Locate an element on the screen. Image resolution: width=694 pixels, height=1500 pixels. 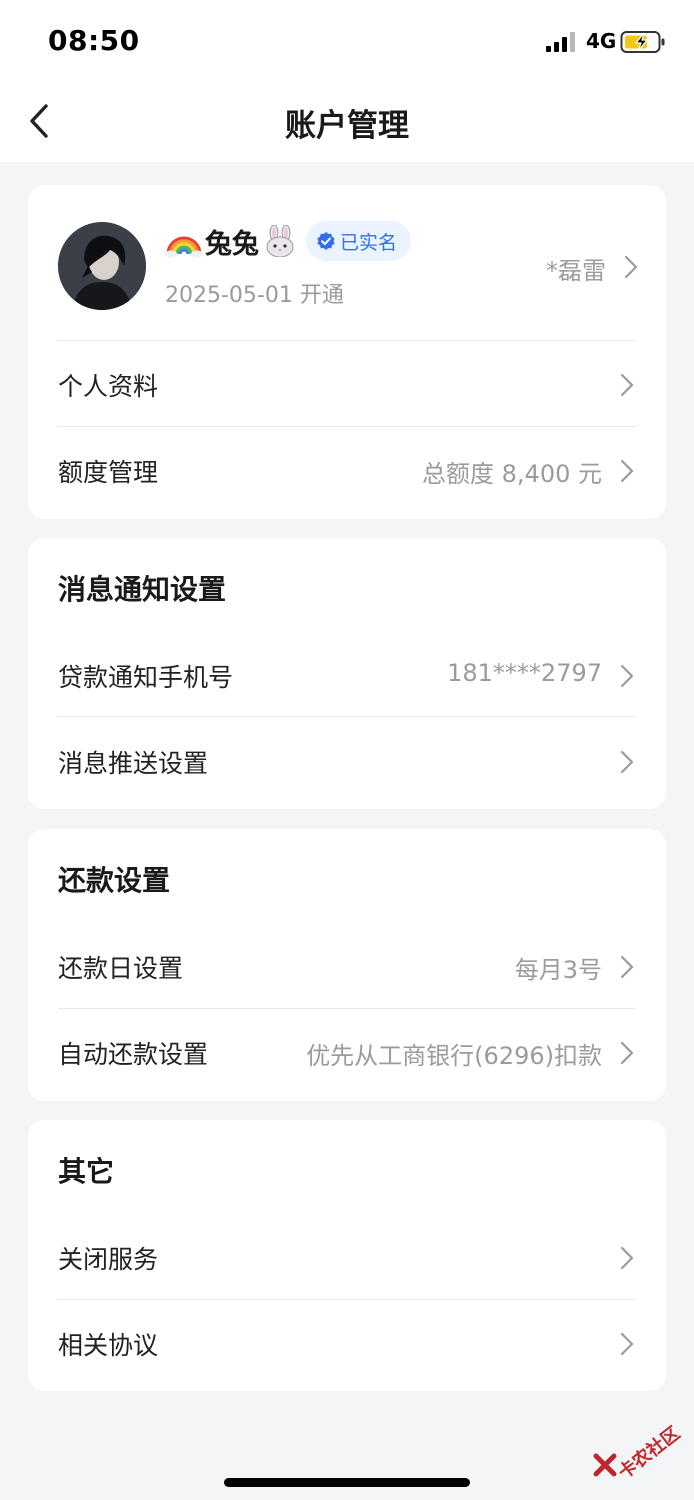
section-title: 消息通知设置 is located at coordinates (142, 589).